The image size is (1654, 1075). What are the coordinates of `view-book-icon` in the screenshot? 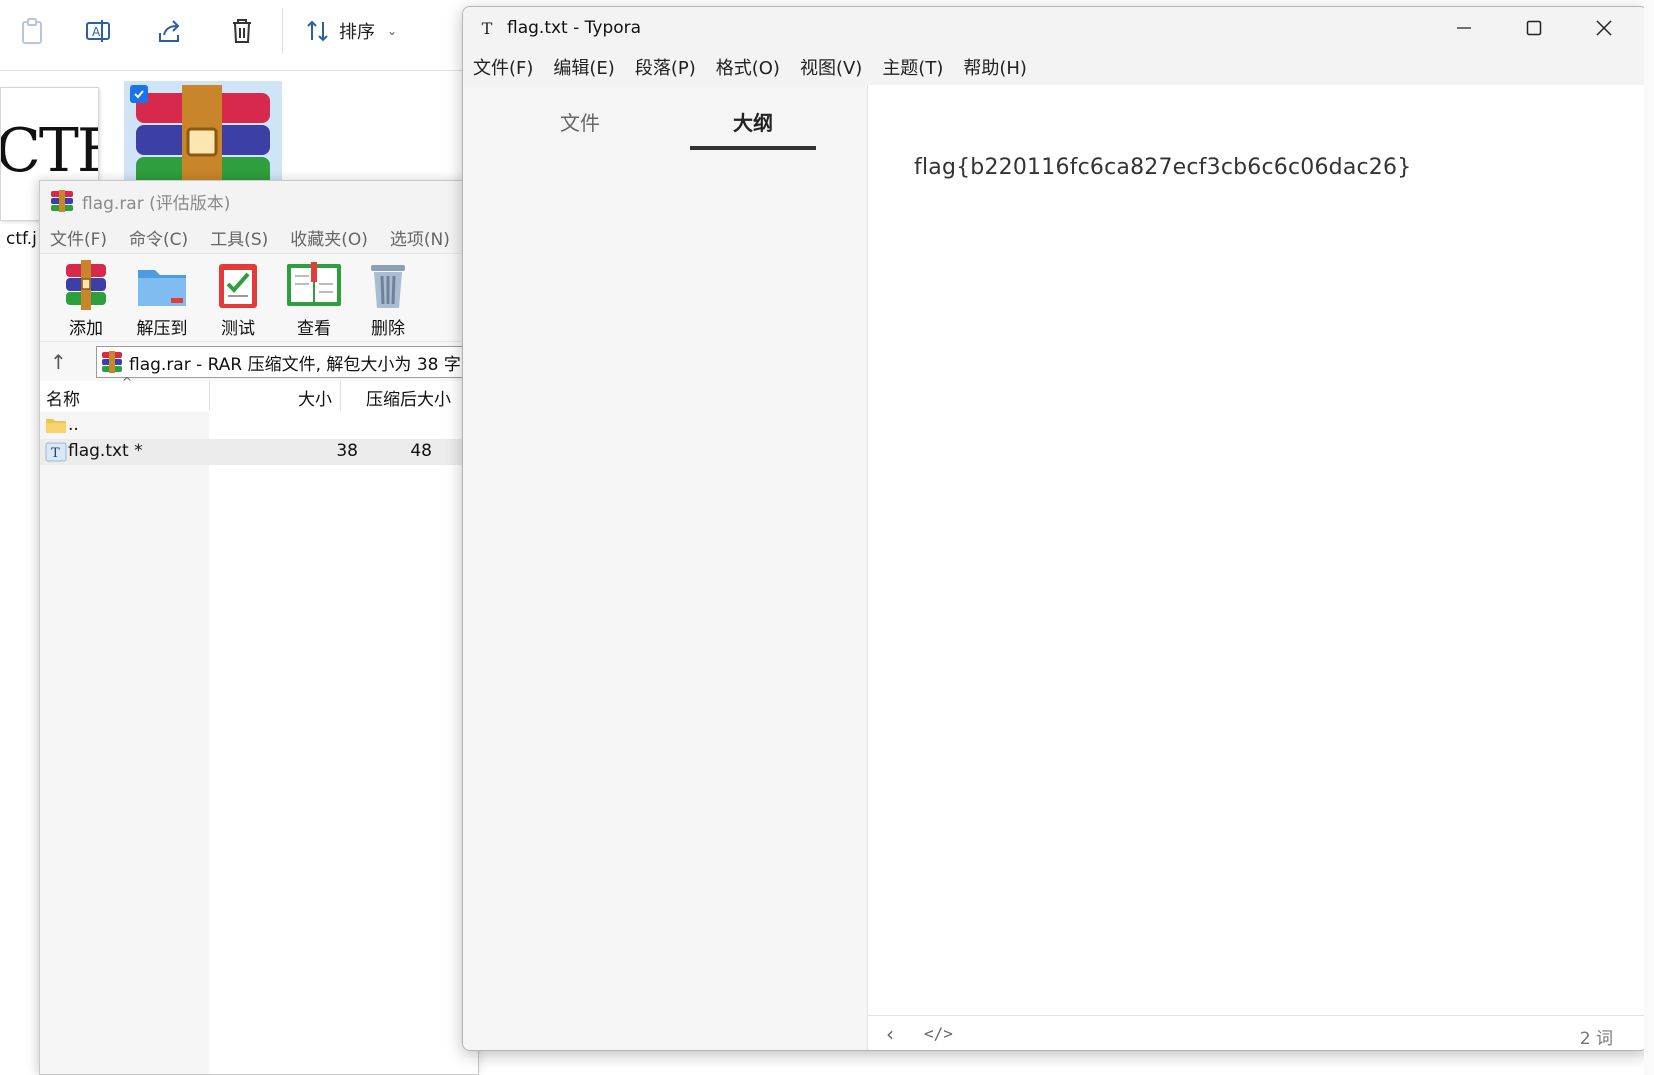 It's located at (314, 284).